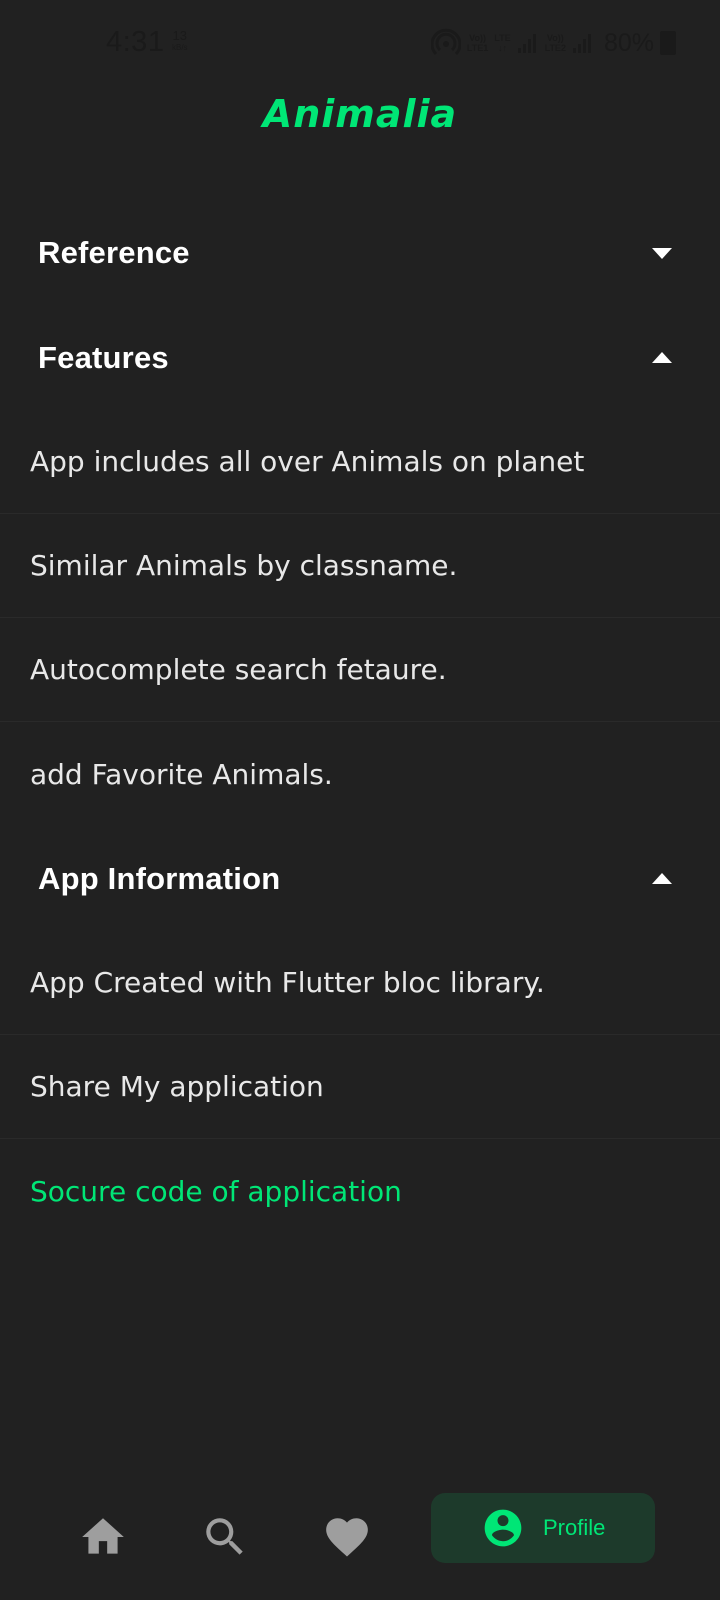  What do you see at coordinates (477, 48) in the screenshot?
I see `sim1-volte-bottom: LTE1` at bounding box center [477, 48].